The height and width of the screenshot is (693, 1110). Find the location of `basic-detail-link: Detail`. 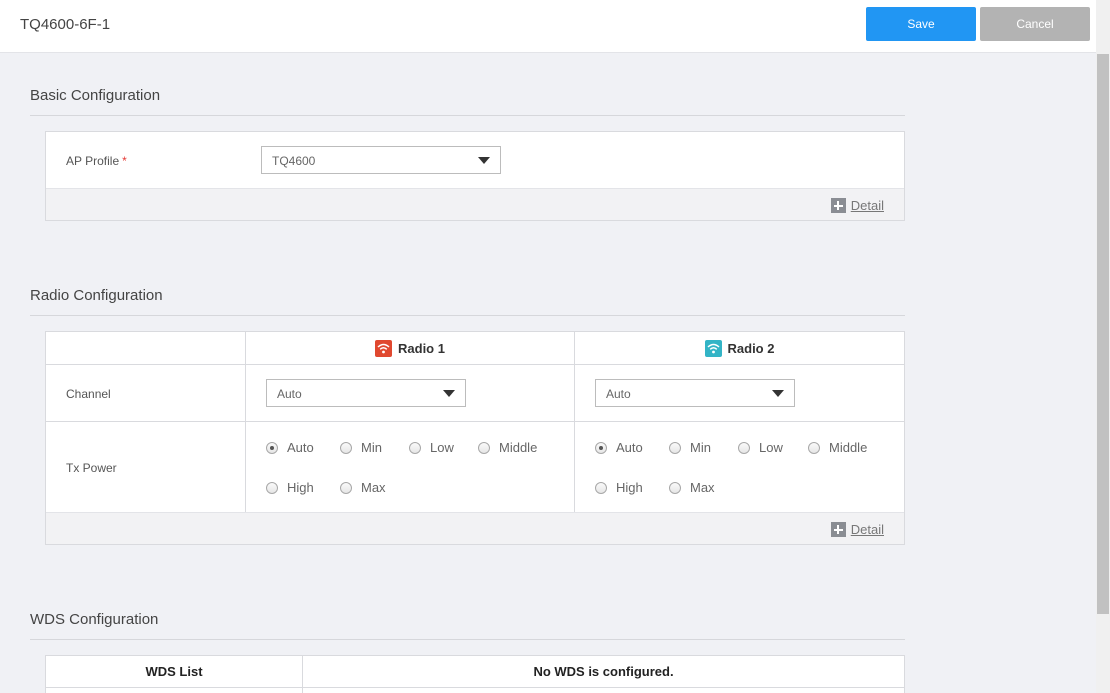

basic-detail-link: Detail is located at coordinates (857, 205).